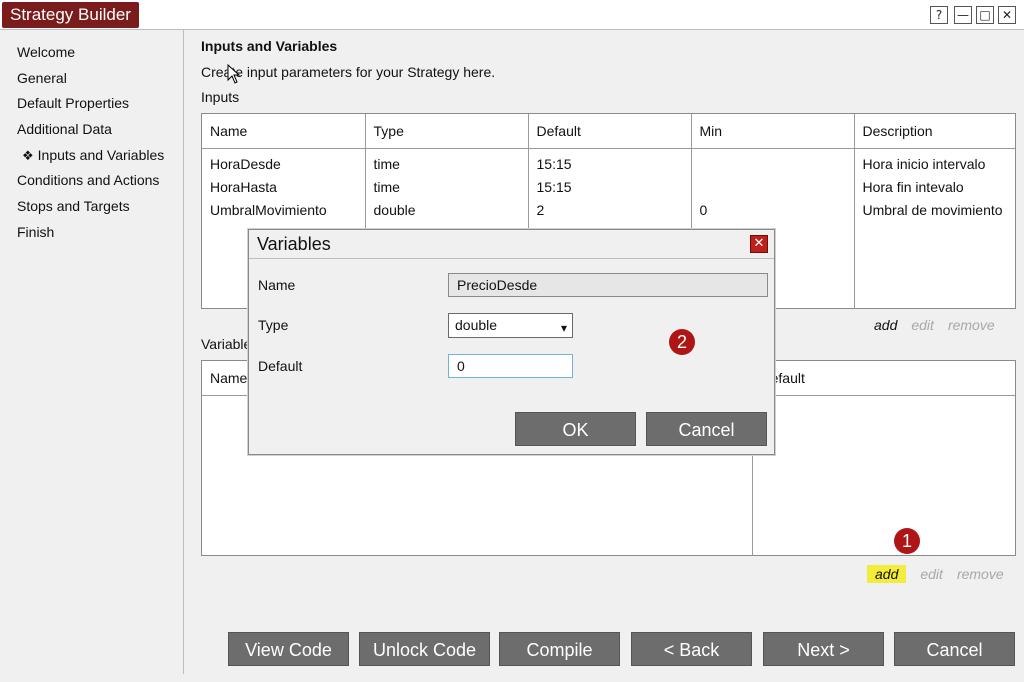 This screenshot has height=682, width=1024. Describe the element at coordinates (294, 244) in the screenshot. I see `dialog-title: Variables` at that location.